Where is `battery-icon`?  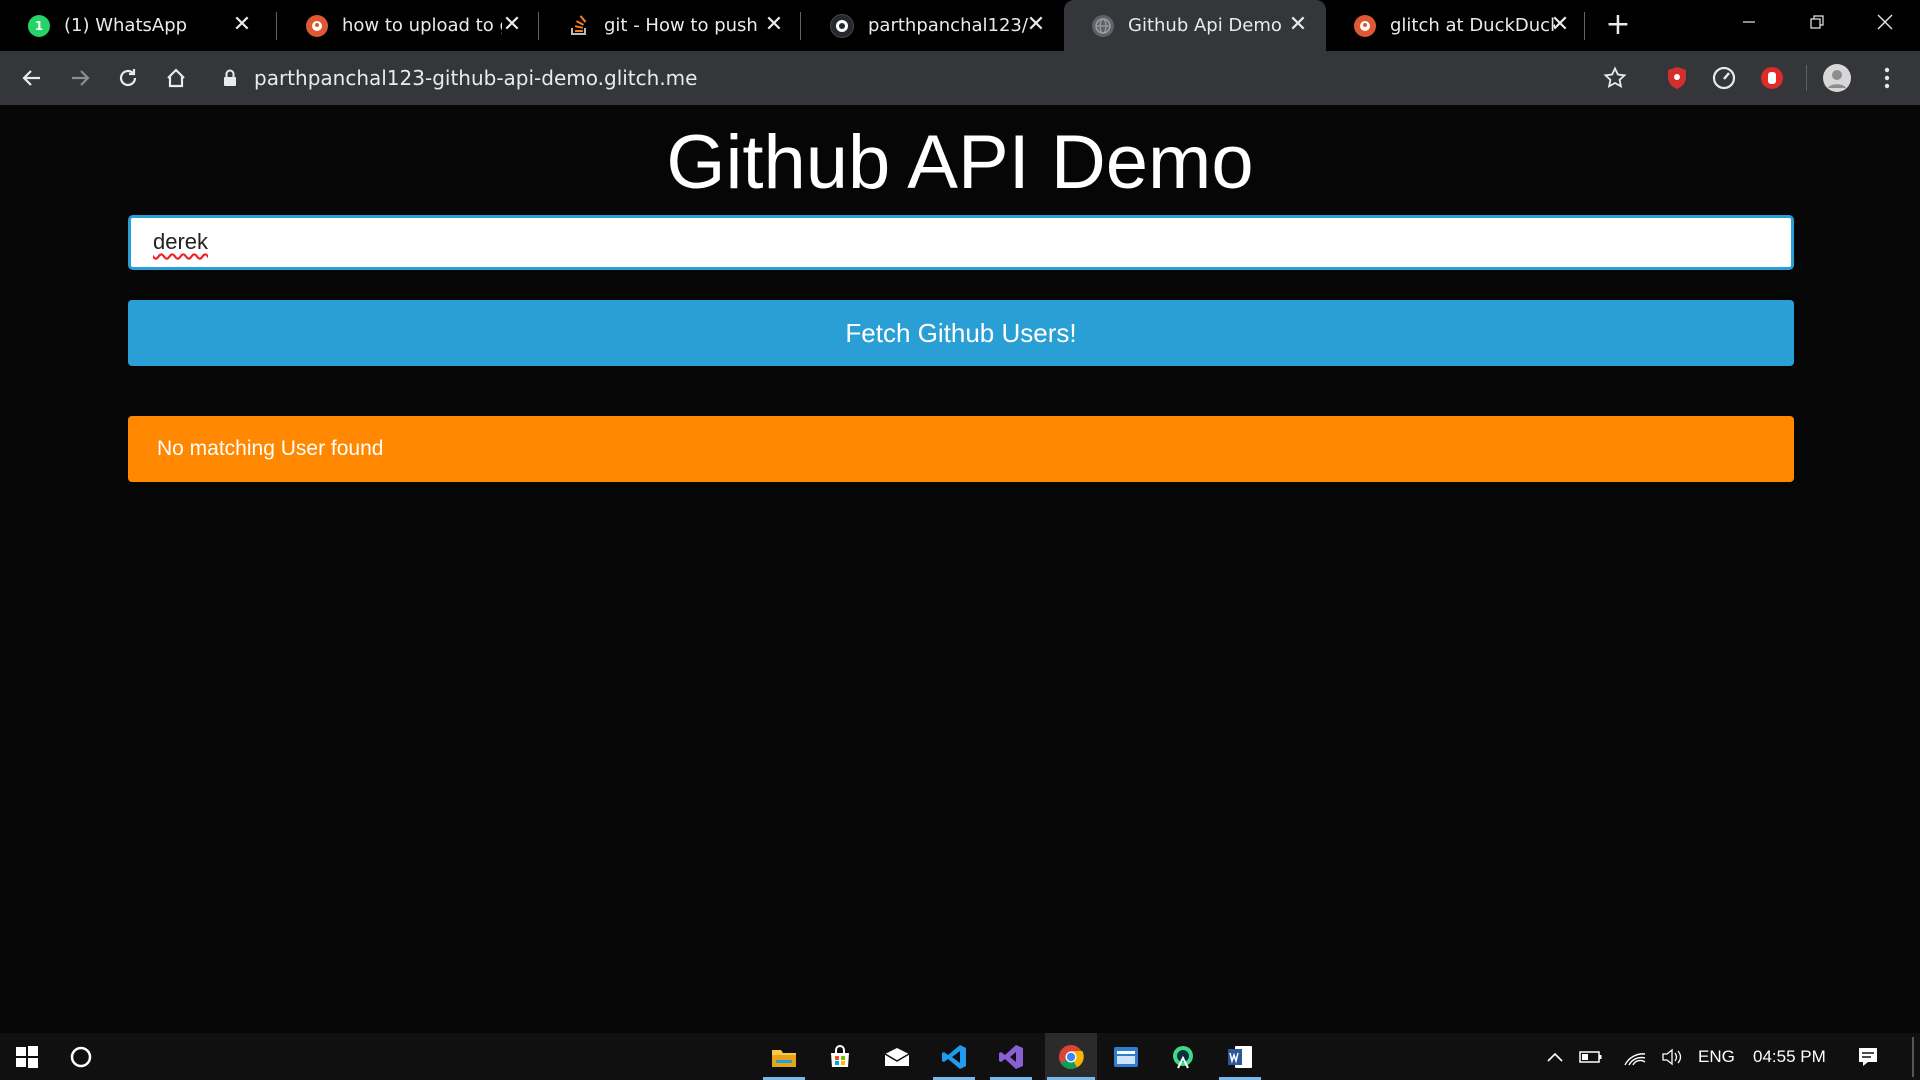
battery-icon is located at coordinates (1590, 1056).